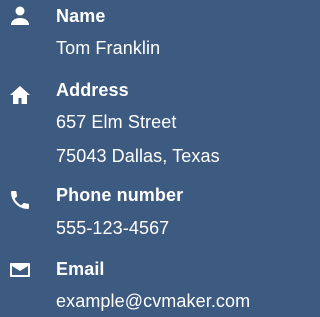  What do you see at coordinates (120, 195) in the screenshot?
I see `phone-label: Phone number` at bounding box center [120, 195].